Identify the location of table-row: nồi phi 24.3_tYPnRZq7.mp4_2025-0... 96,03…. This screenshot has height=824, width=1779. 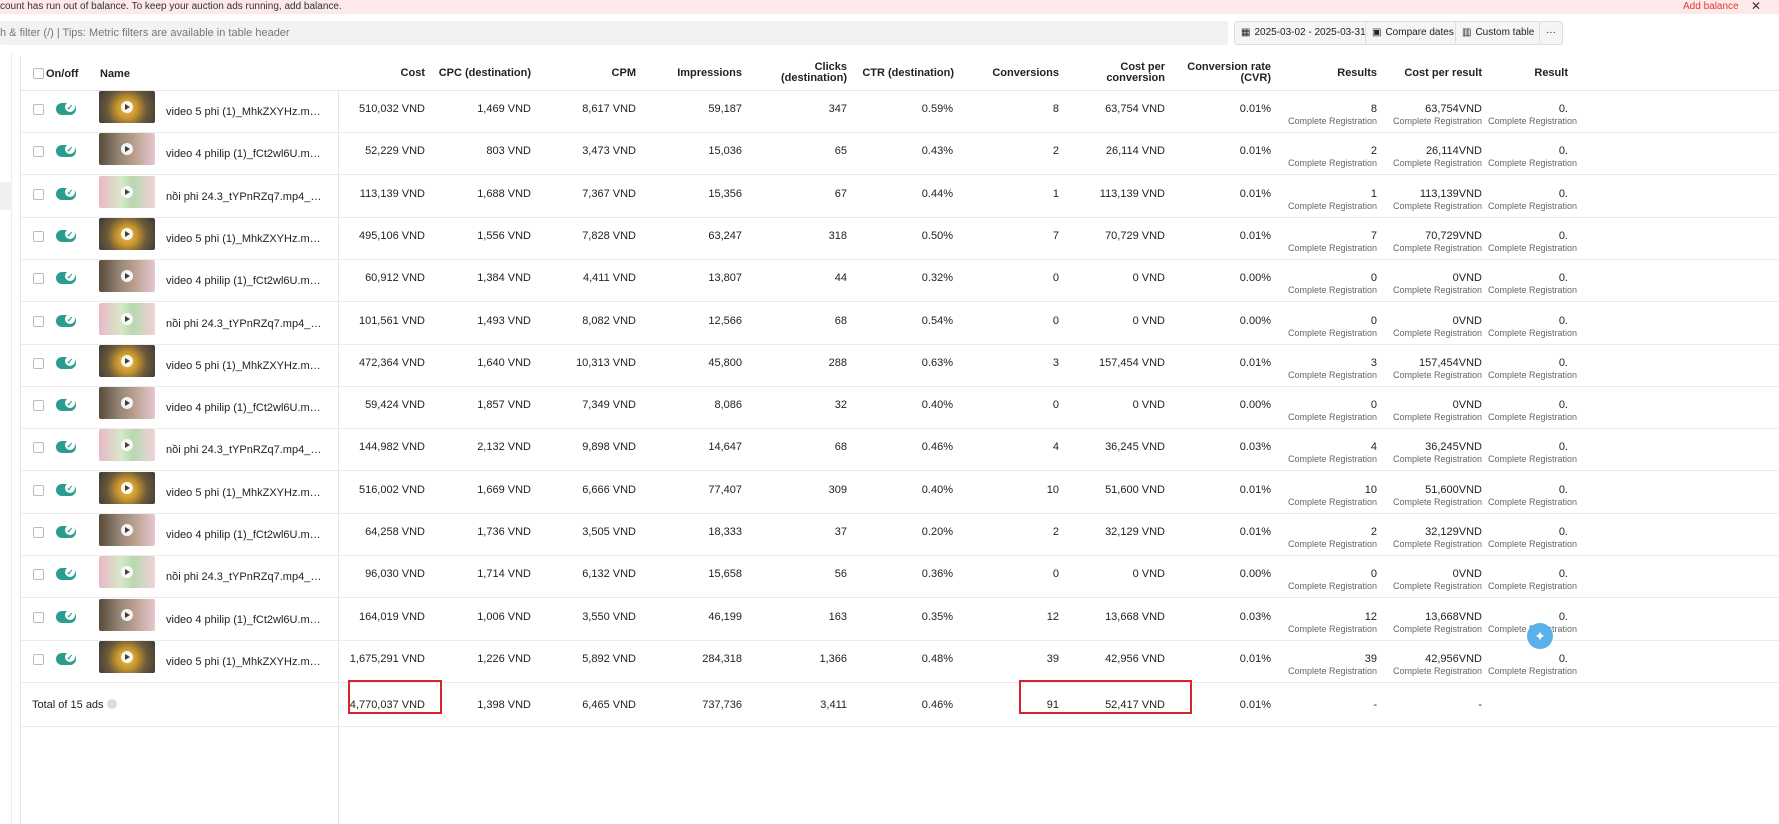
(900, 577).